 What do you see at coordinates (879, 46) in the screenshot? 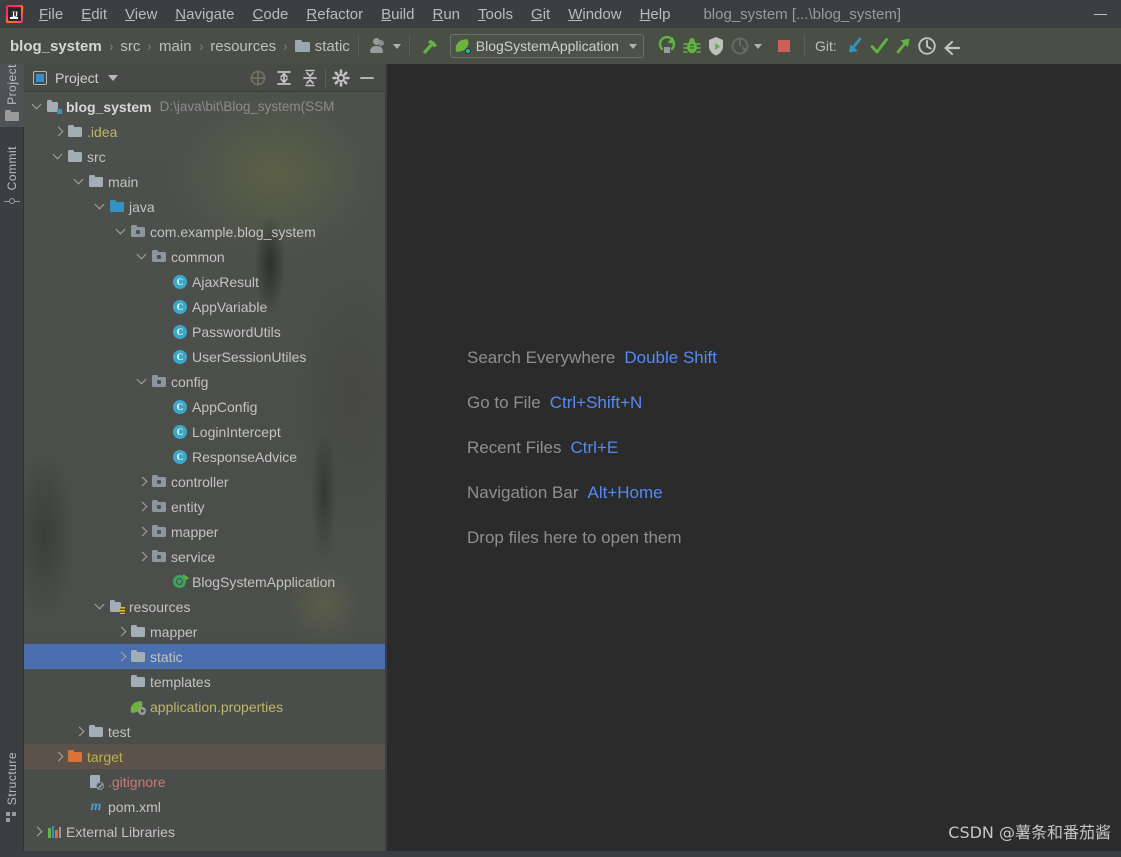
I see `git-commit-button` at bounding box center [879, 46].